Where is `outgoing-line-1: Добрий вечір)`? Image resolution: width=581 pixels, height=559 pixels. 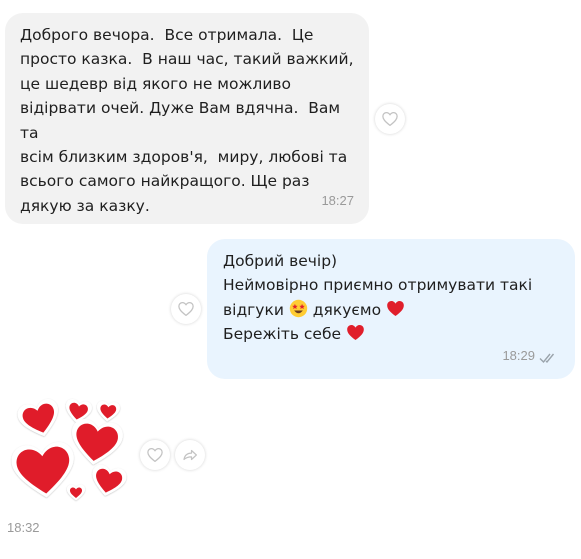 outgoing-line-1: Добрий вечір) is located at coordinates (280, 261).